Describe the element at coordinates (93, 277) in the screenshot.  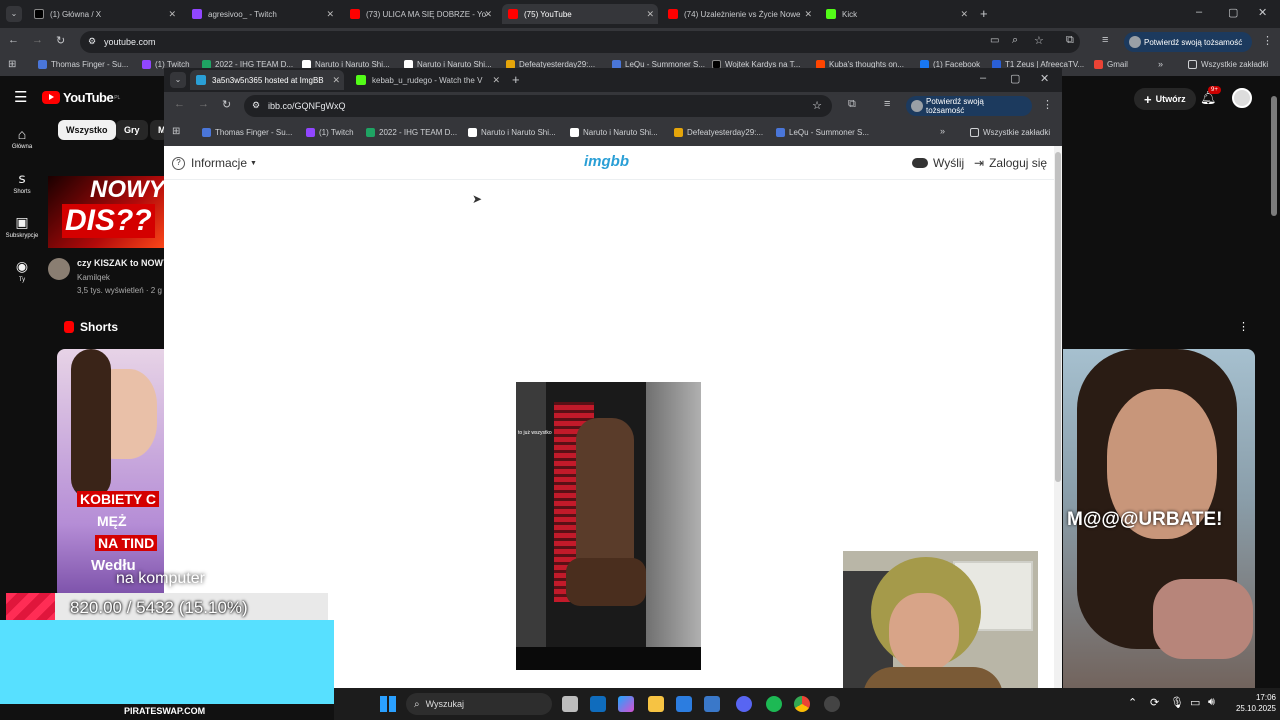
I see `channel-name: Kamilqek` at that location.